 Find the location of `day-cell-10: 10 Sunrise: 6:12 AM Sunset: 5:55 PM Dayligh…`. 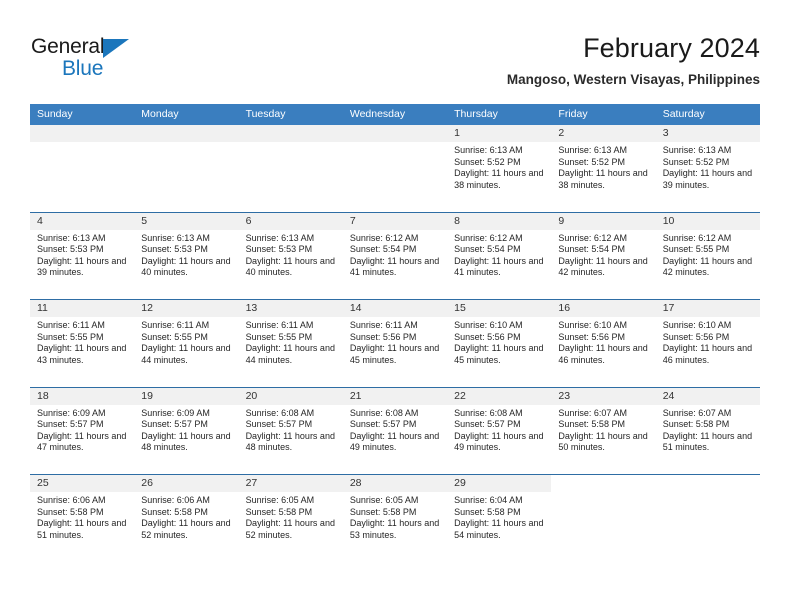

day-cell-10: 10 Sunrise: 6:12 AM Sunset: 5:55 PM Dayligh… is located at coordinates (707, 255).